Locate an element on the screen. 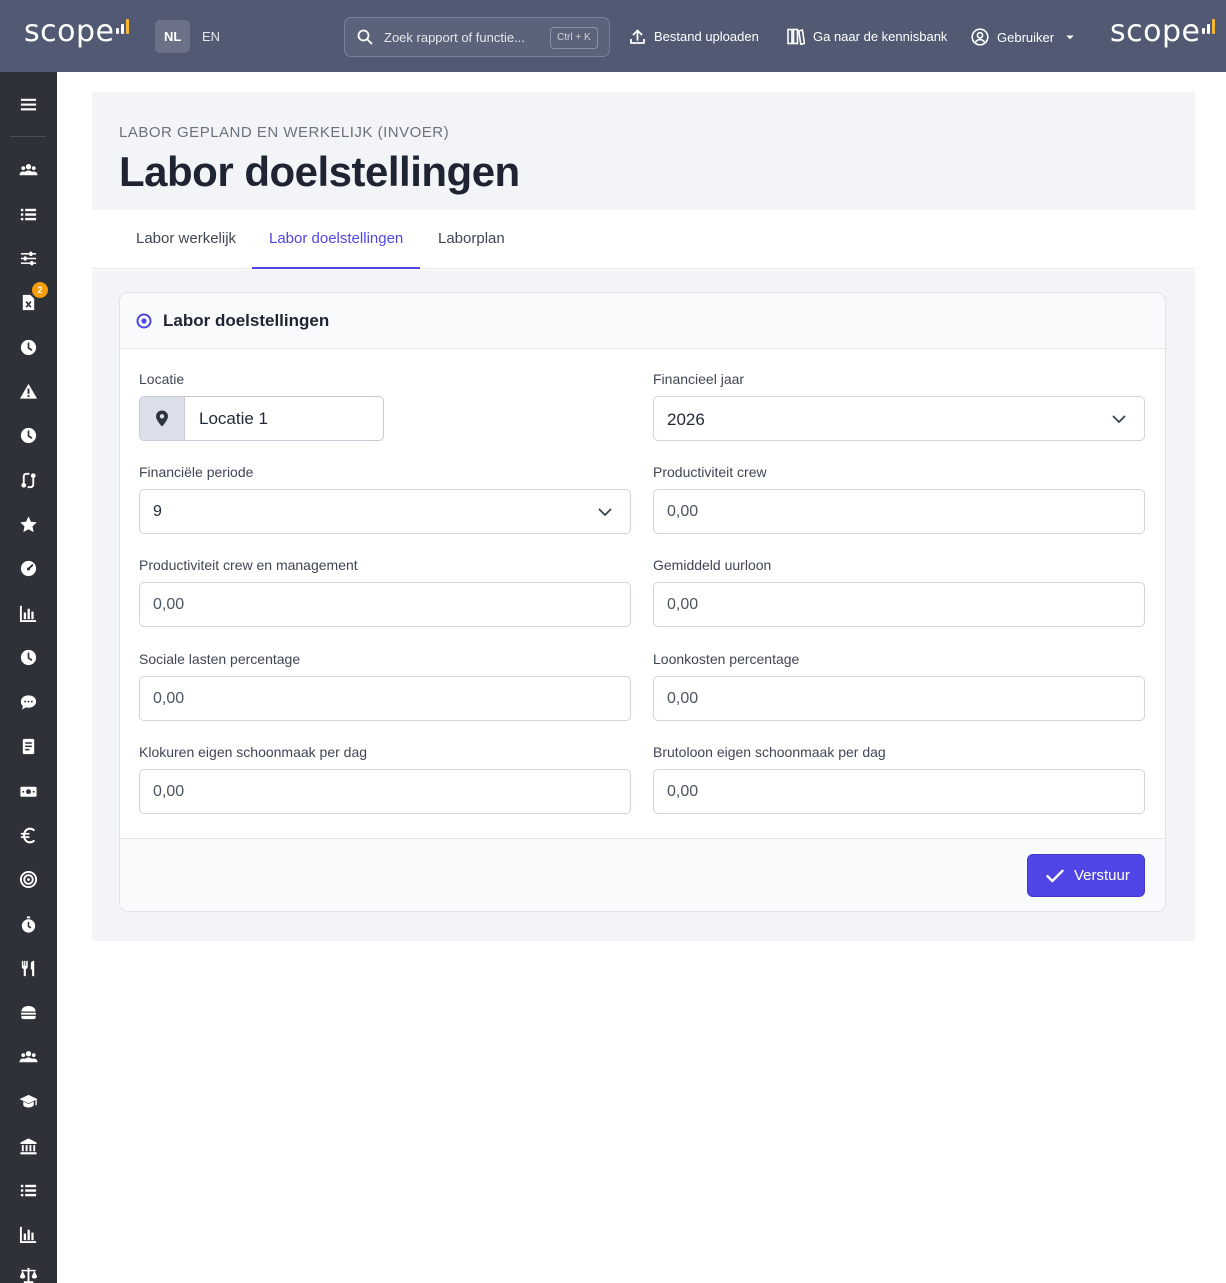 This screenshot has height=1283, width=1226. upload-file-label: Bestand uploaden is located at coordinates (706, 36).